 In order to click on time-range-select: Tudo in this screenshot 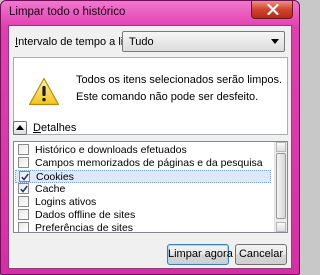, I will do `click(203, 41)`.